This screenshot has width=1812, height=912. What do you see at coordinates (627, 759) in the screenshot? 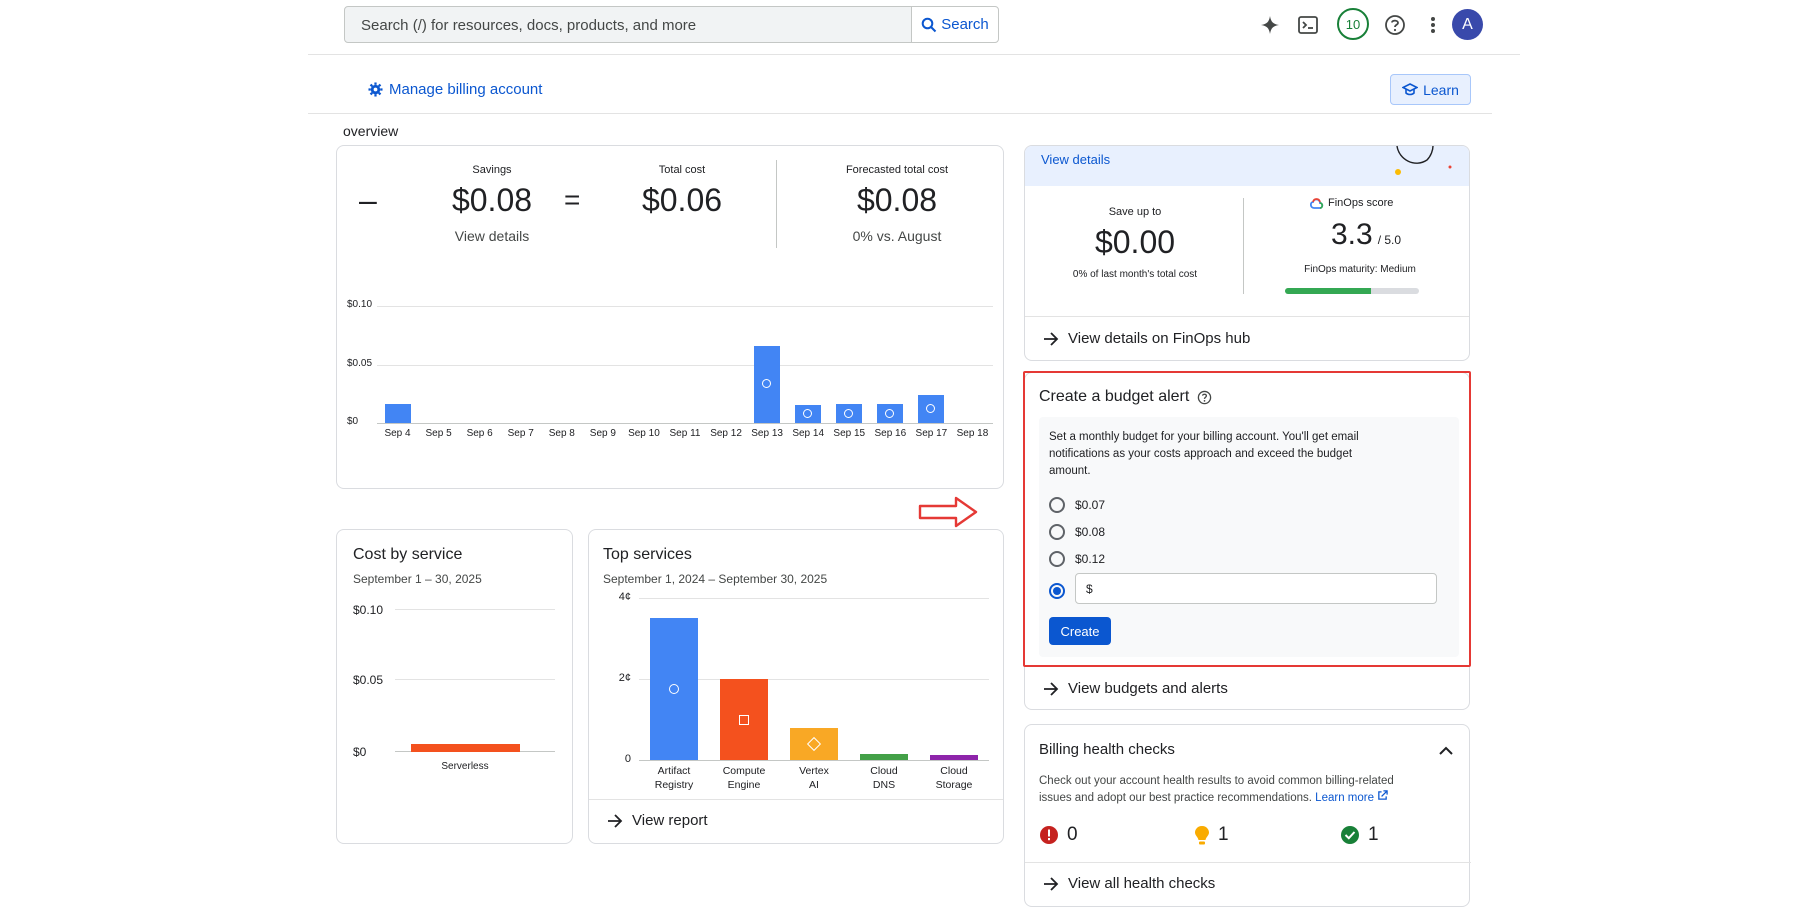
I see `y-tick-label: 0` at bounding box center [627, 759].